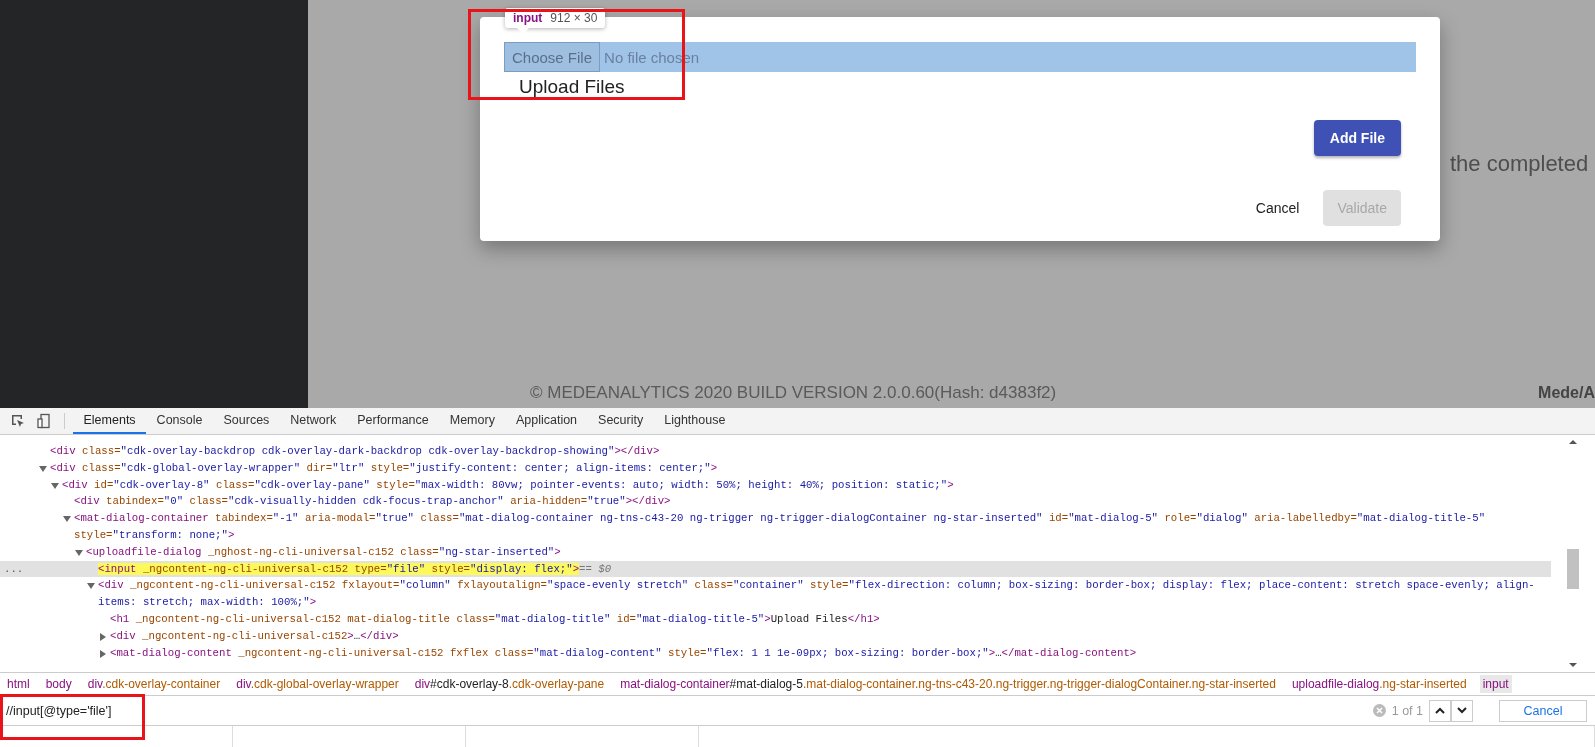  Describe the element at coordinates (18, 684) in the screenshot. I see `breadcrumb-item: html` at that location.